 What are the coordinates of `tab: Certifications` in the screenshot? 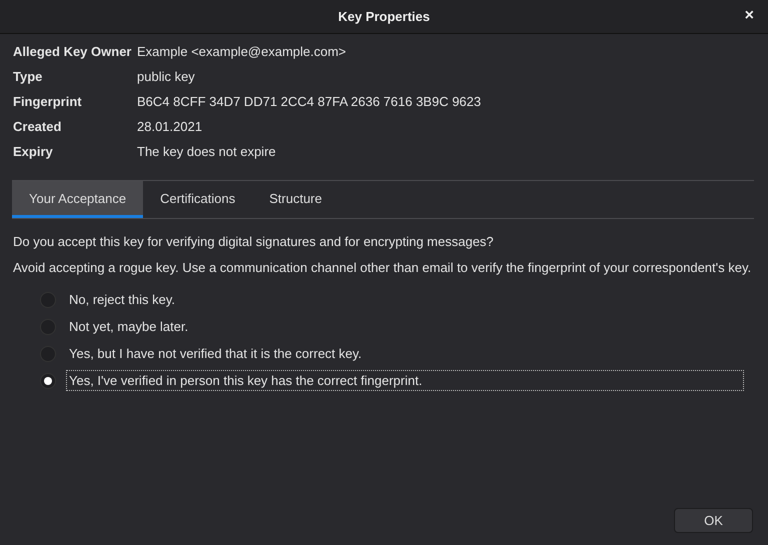 It's located at (197, 199).